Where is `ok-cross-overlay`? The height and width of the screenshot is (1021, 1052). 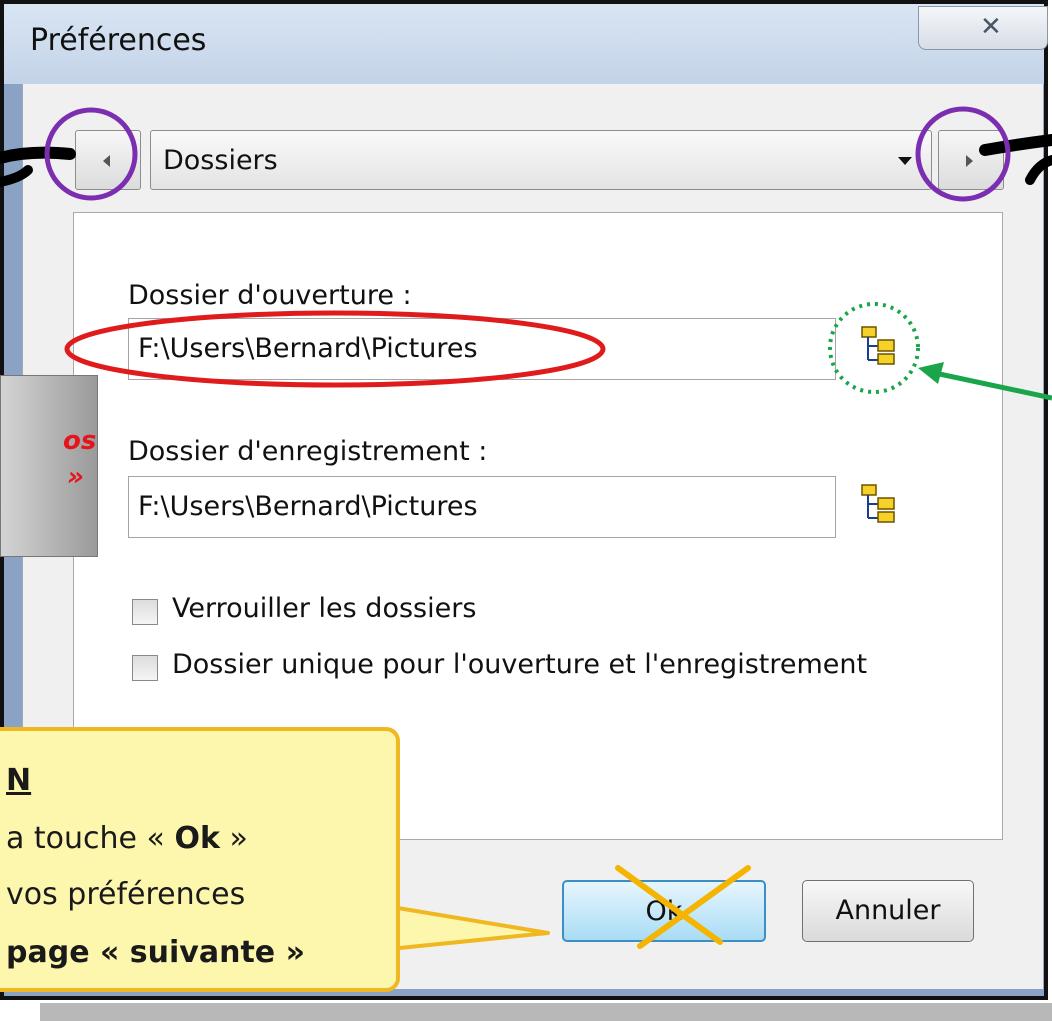 ok-cross-overlay is located at coordinates (683, 907).